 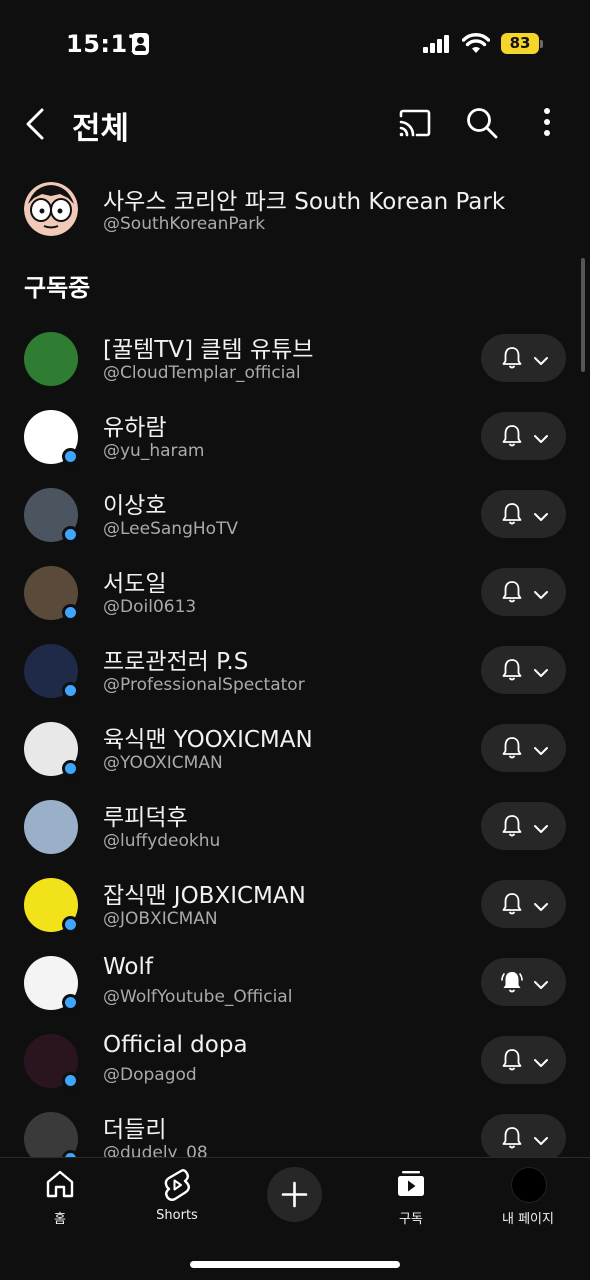 I want to click on channel-handle: @Doil0613, so click(x=150, y=607).